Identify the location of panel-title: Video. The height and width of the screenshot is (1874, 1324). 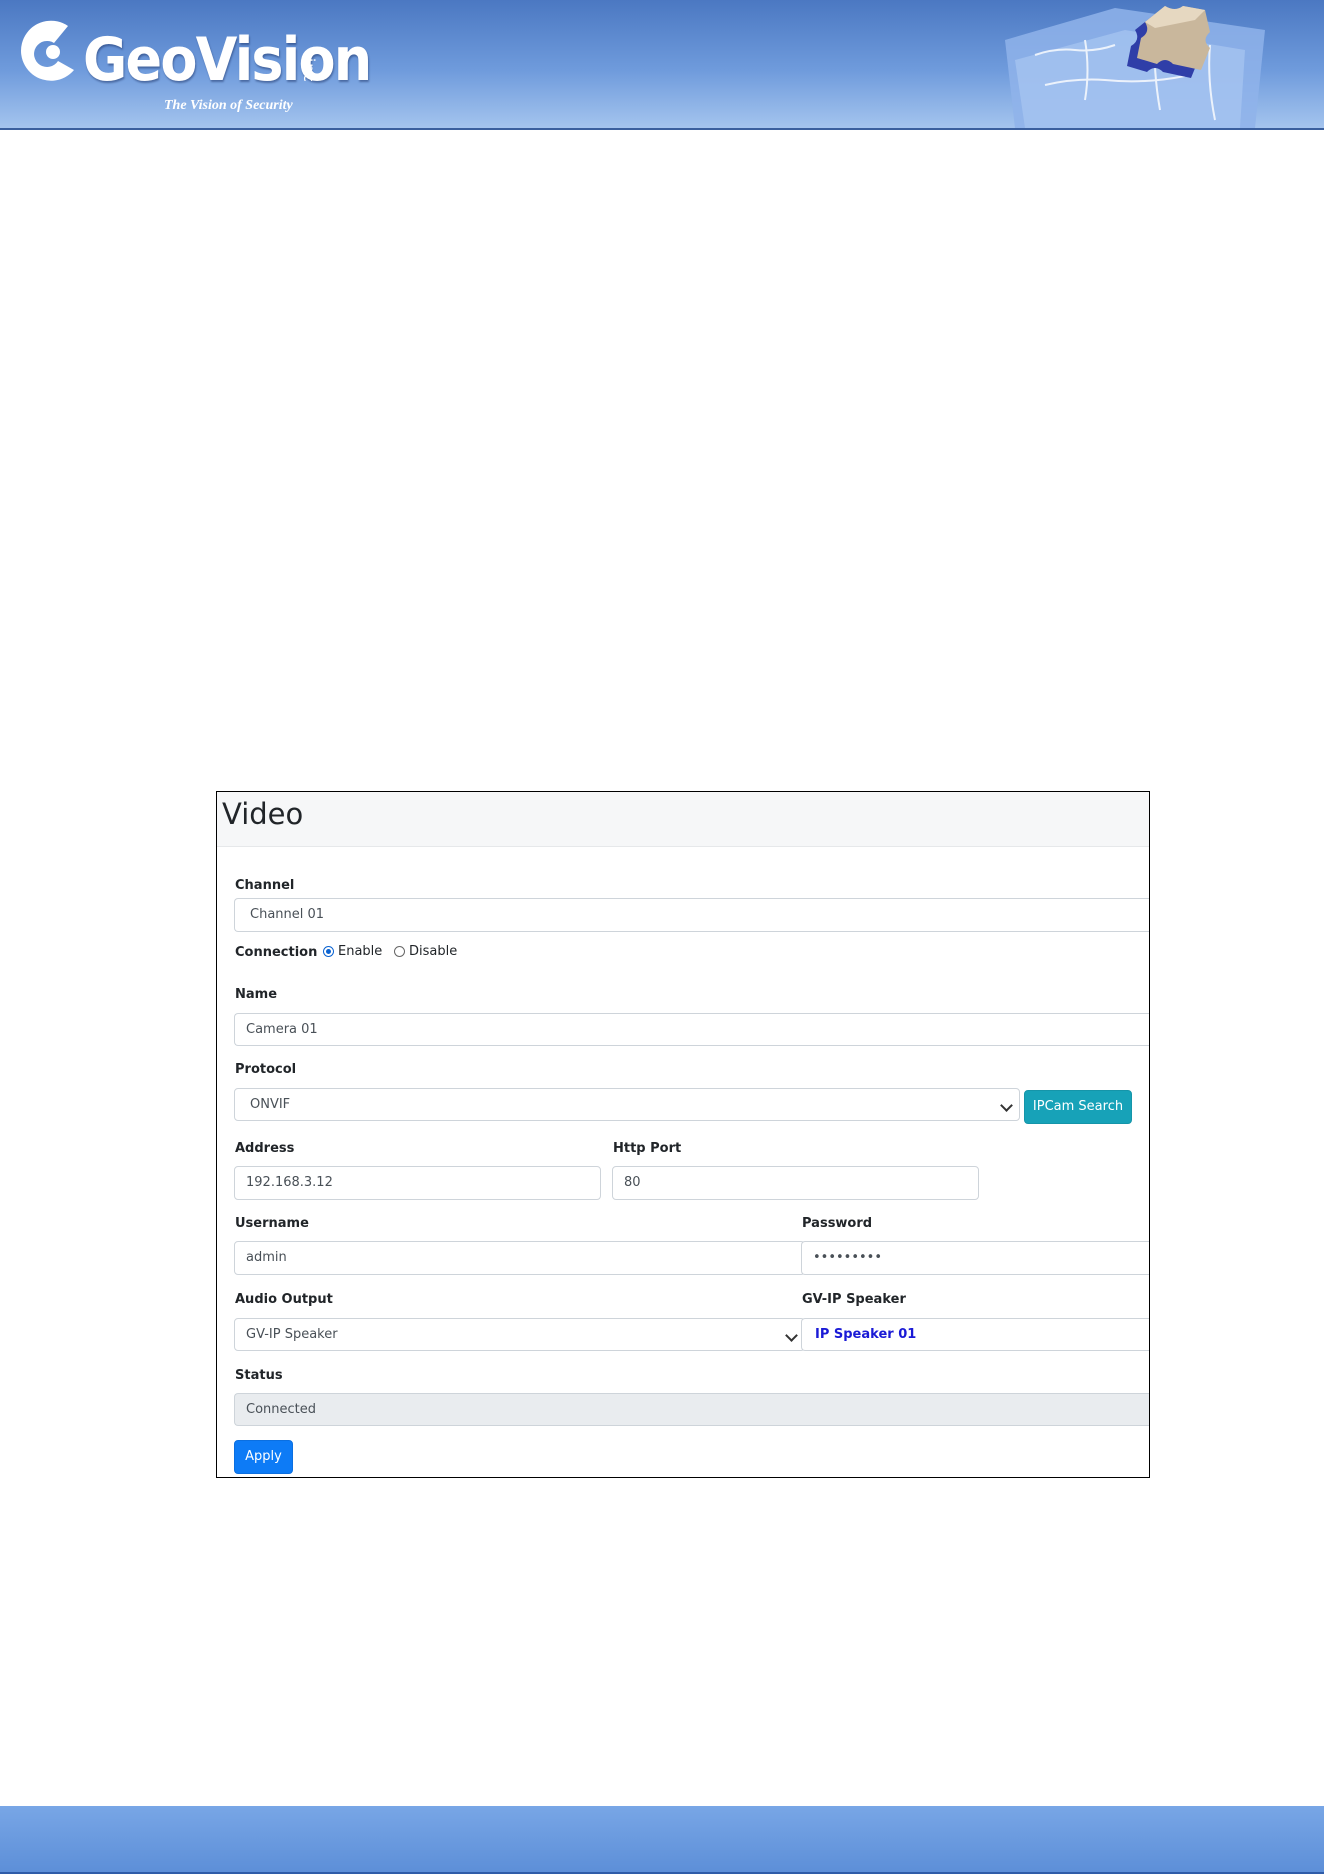
(263, 814).